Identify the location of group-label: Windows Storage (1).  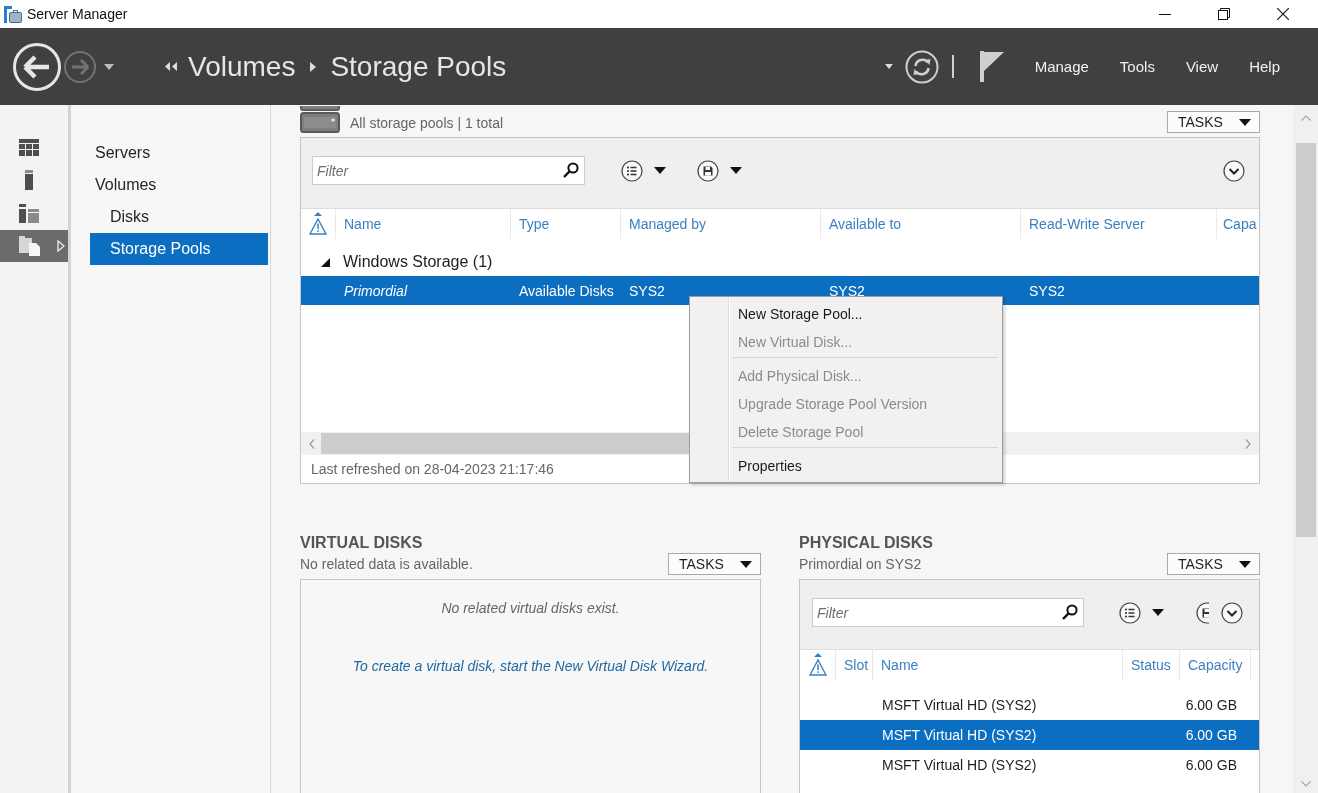
(418, 262).